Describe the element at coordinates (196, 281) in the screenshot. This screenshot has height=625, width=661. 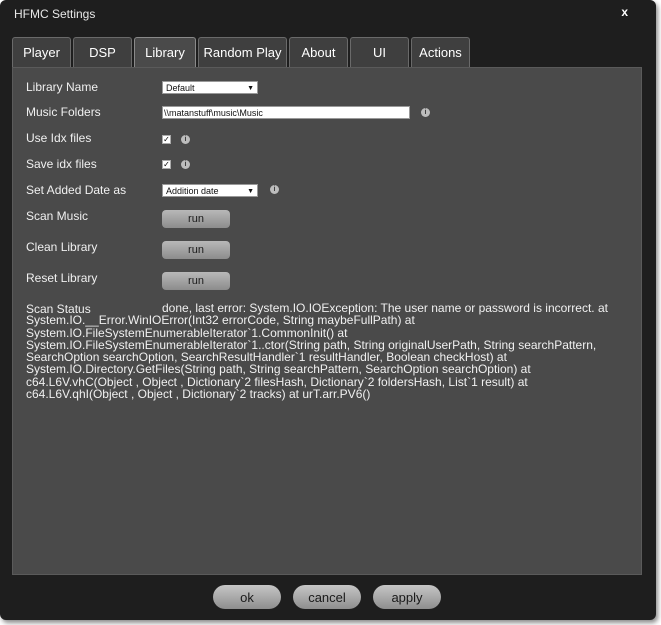
I see `reset-library-run-button: run` at that location.